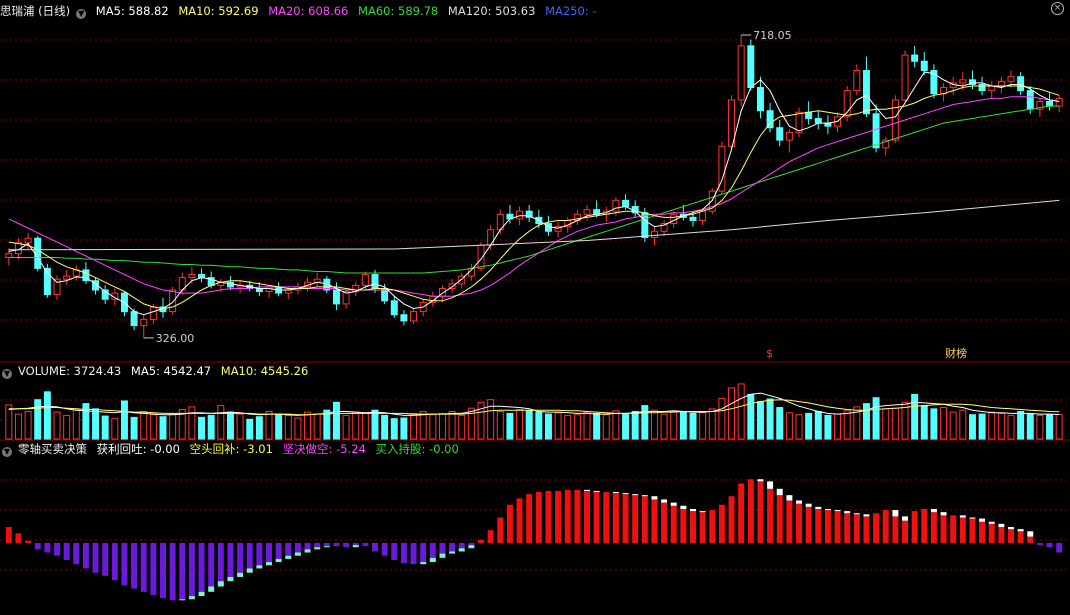 The image size is (1070, 615). What do you see at coordinates (132, 11) in the screenshot?
I see `ma5-label: MA5: 588.82` at bounding box center [132, 11].